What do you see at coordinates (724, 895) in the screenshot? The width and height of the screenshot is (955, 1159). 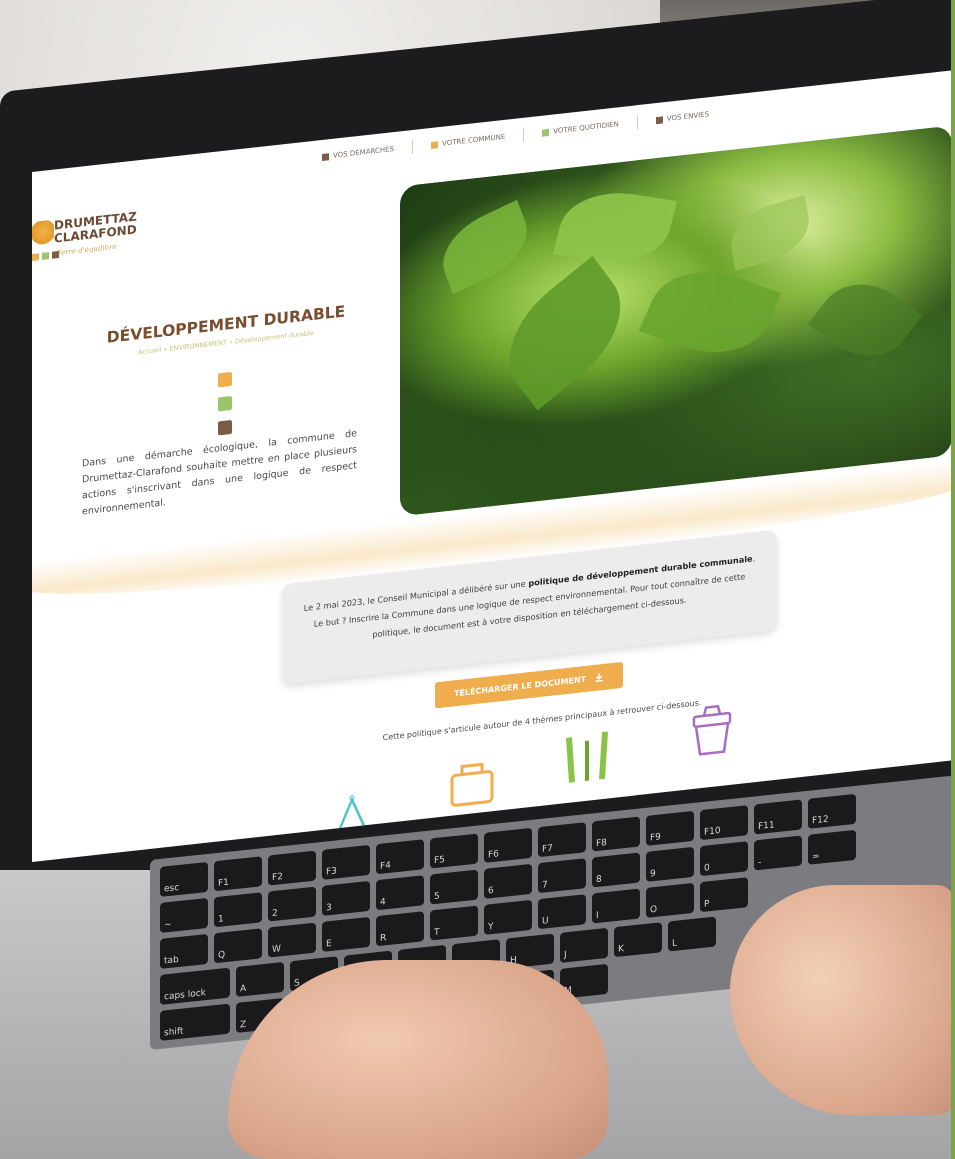 I see `keyboard-key: P` at bounding box center [724, 895].